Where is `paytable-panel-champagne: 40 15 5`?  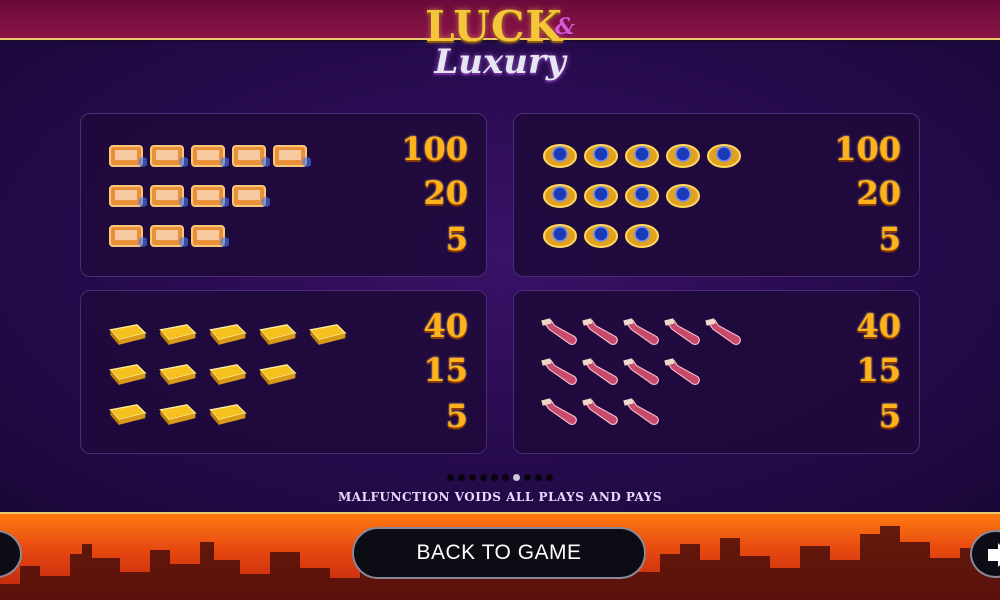
paytable-panel-champagne: 40 15 5 is located at coordinates (716, 372).